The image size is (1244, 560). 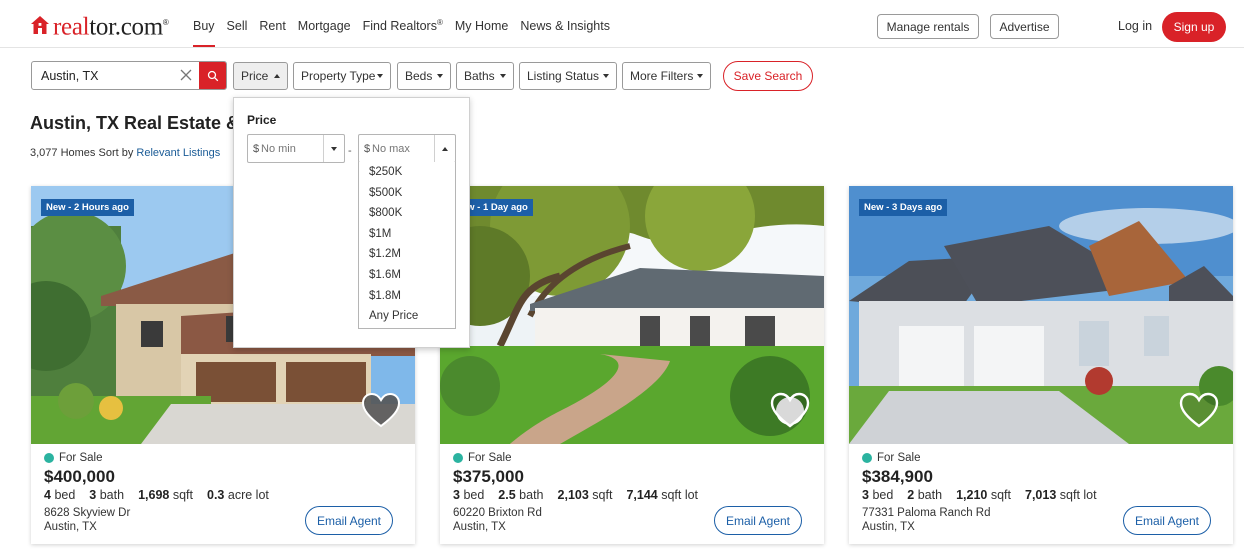 I want to click on listing-price: $400,000, so click(x=79, y=476).